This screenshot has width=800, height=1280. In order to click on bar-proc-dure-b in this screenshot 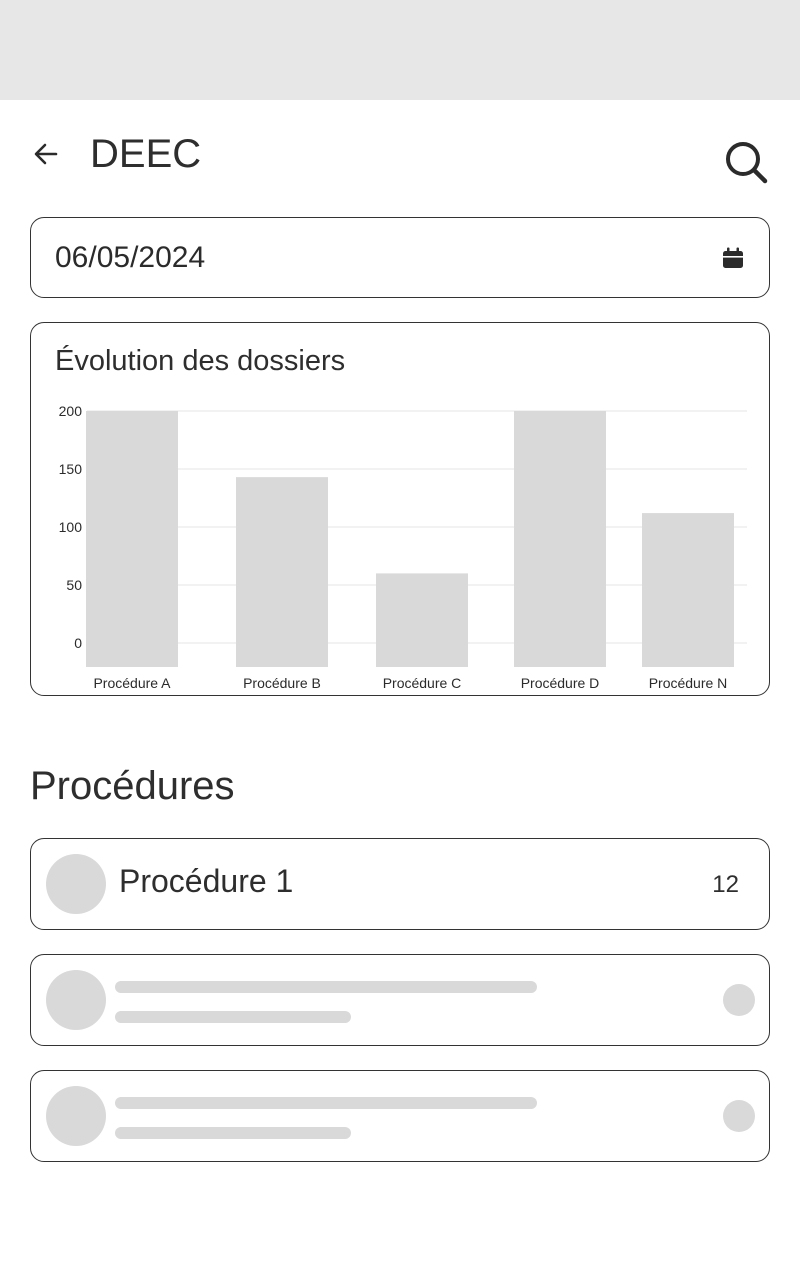, I will do `click(282, 572)`.